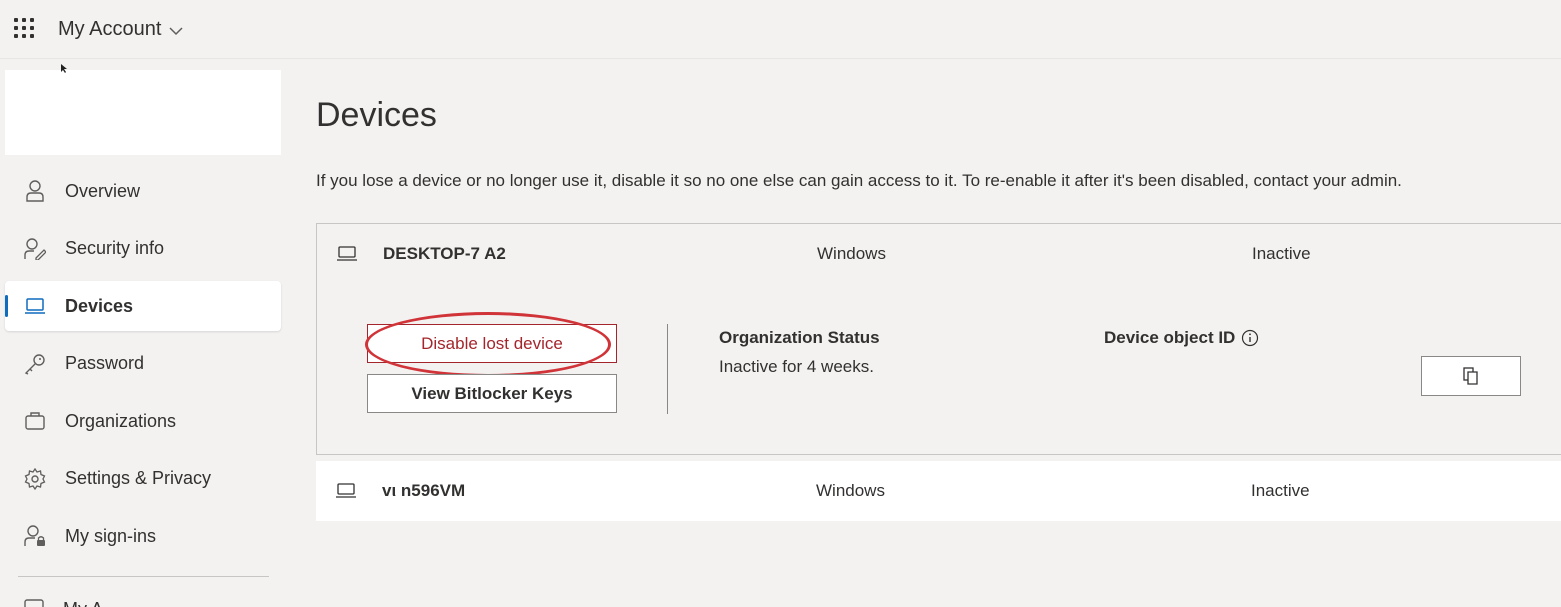  What do you see at coordinates (176, 30) in the screenshot?
I see `chevron-down-icon` at bounding box center [176, 30].